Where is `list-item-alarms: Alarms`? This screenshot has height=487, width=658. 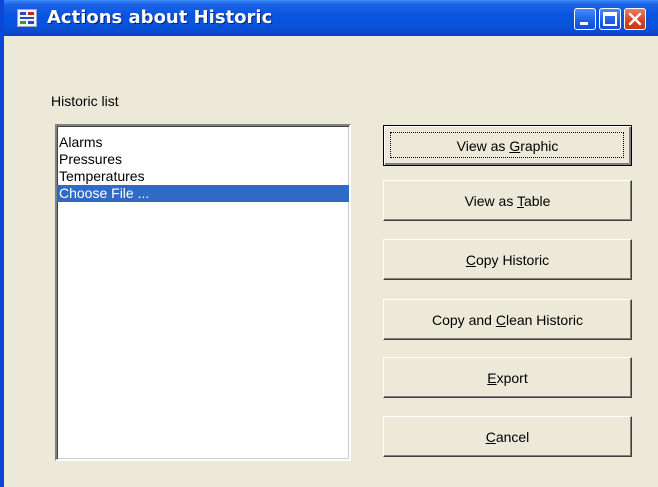 list-item-alarms: Alarms is located at coordinates (203, 142).